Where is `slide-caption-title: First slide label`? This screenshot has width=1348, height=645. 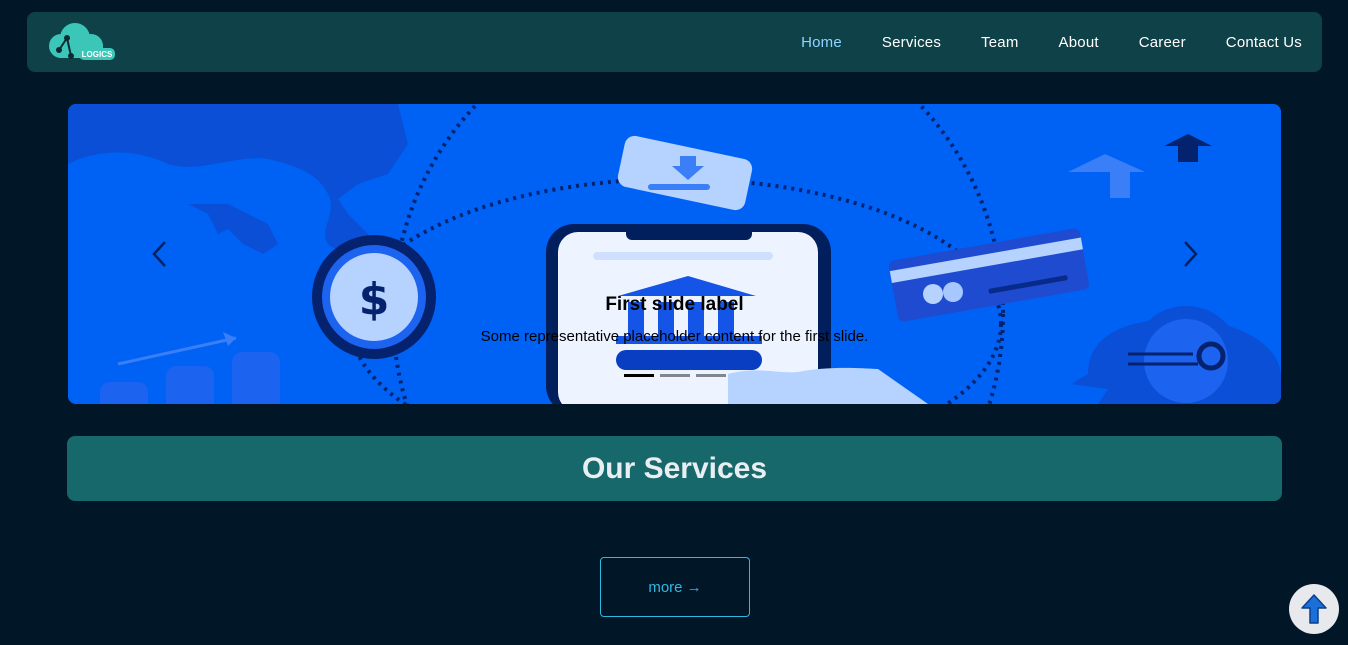 slide-caption-title: First slide label is located at coordinates (674, 304).